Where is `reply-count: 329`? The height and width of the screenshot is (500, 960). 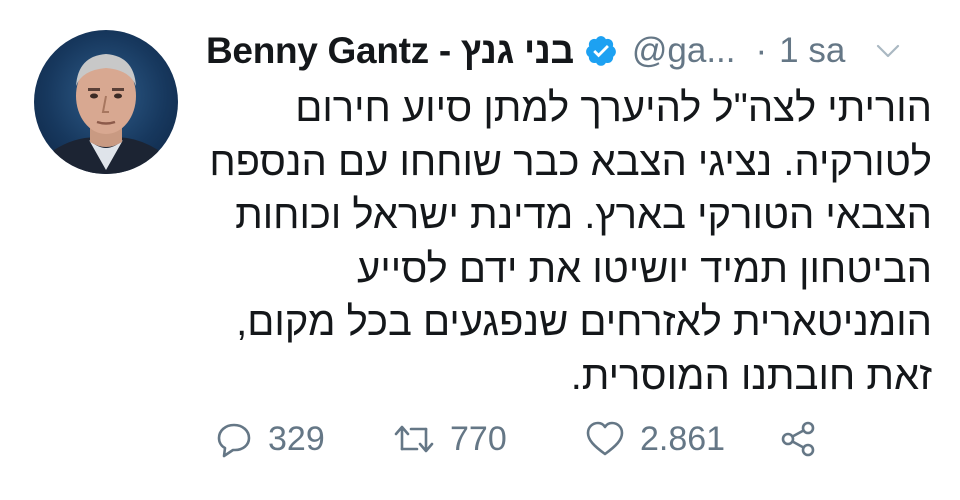 reply-count: 329 is located at coordinates (296, 438).